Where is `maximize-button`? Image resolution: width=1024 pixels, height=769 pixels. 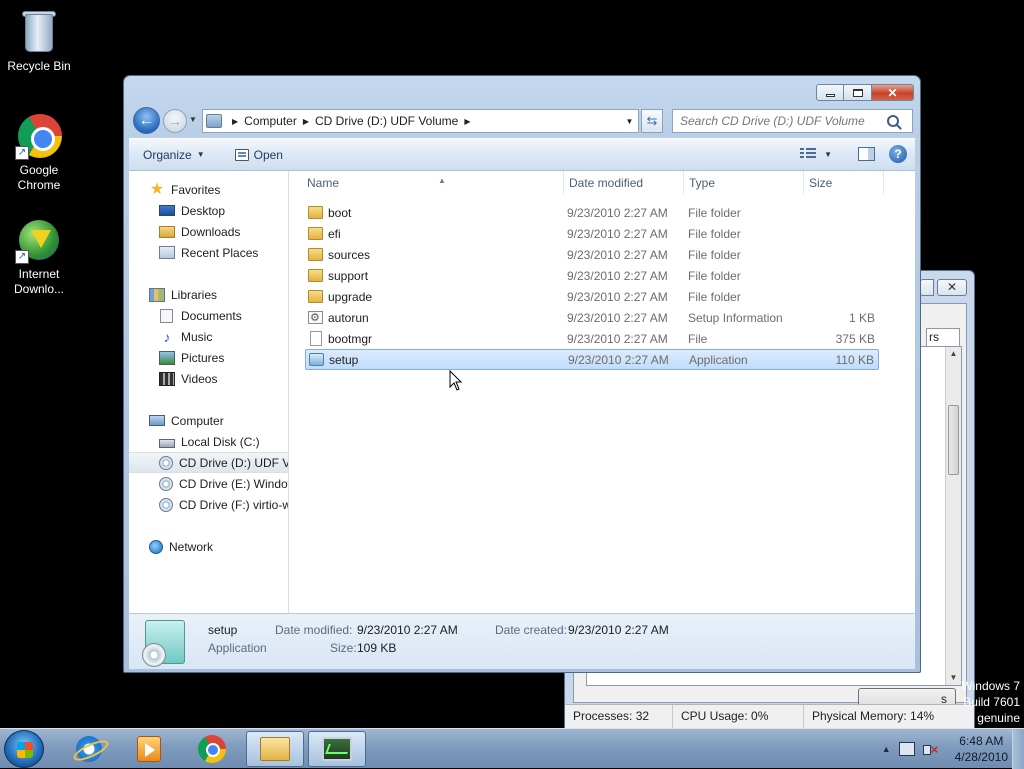 maximize-button is located at coordinates (857, 92).